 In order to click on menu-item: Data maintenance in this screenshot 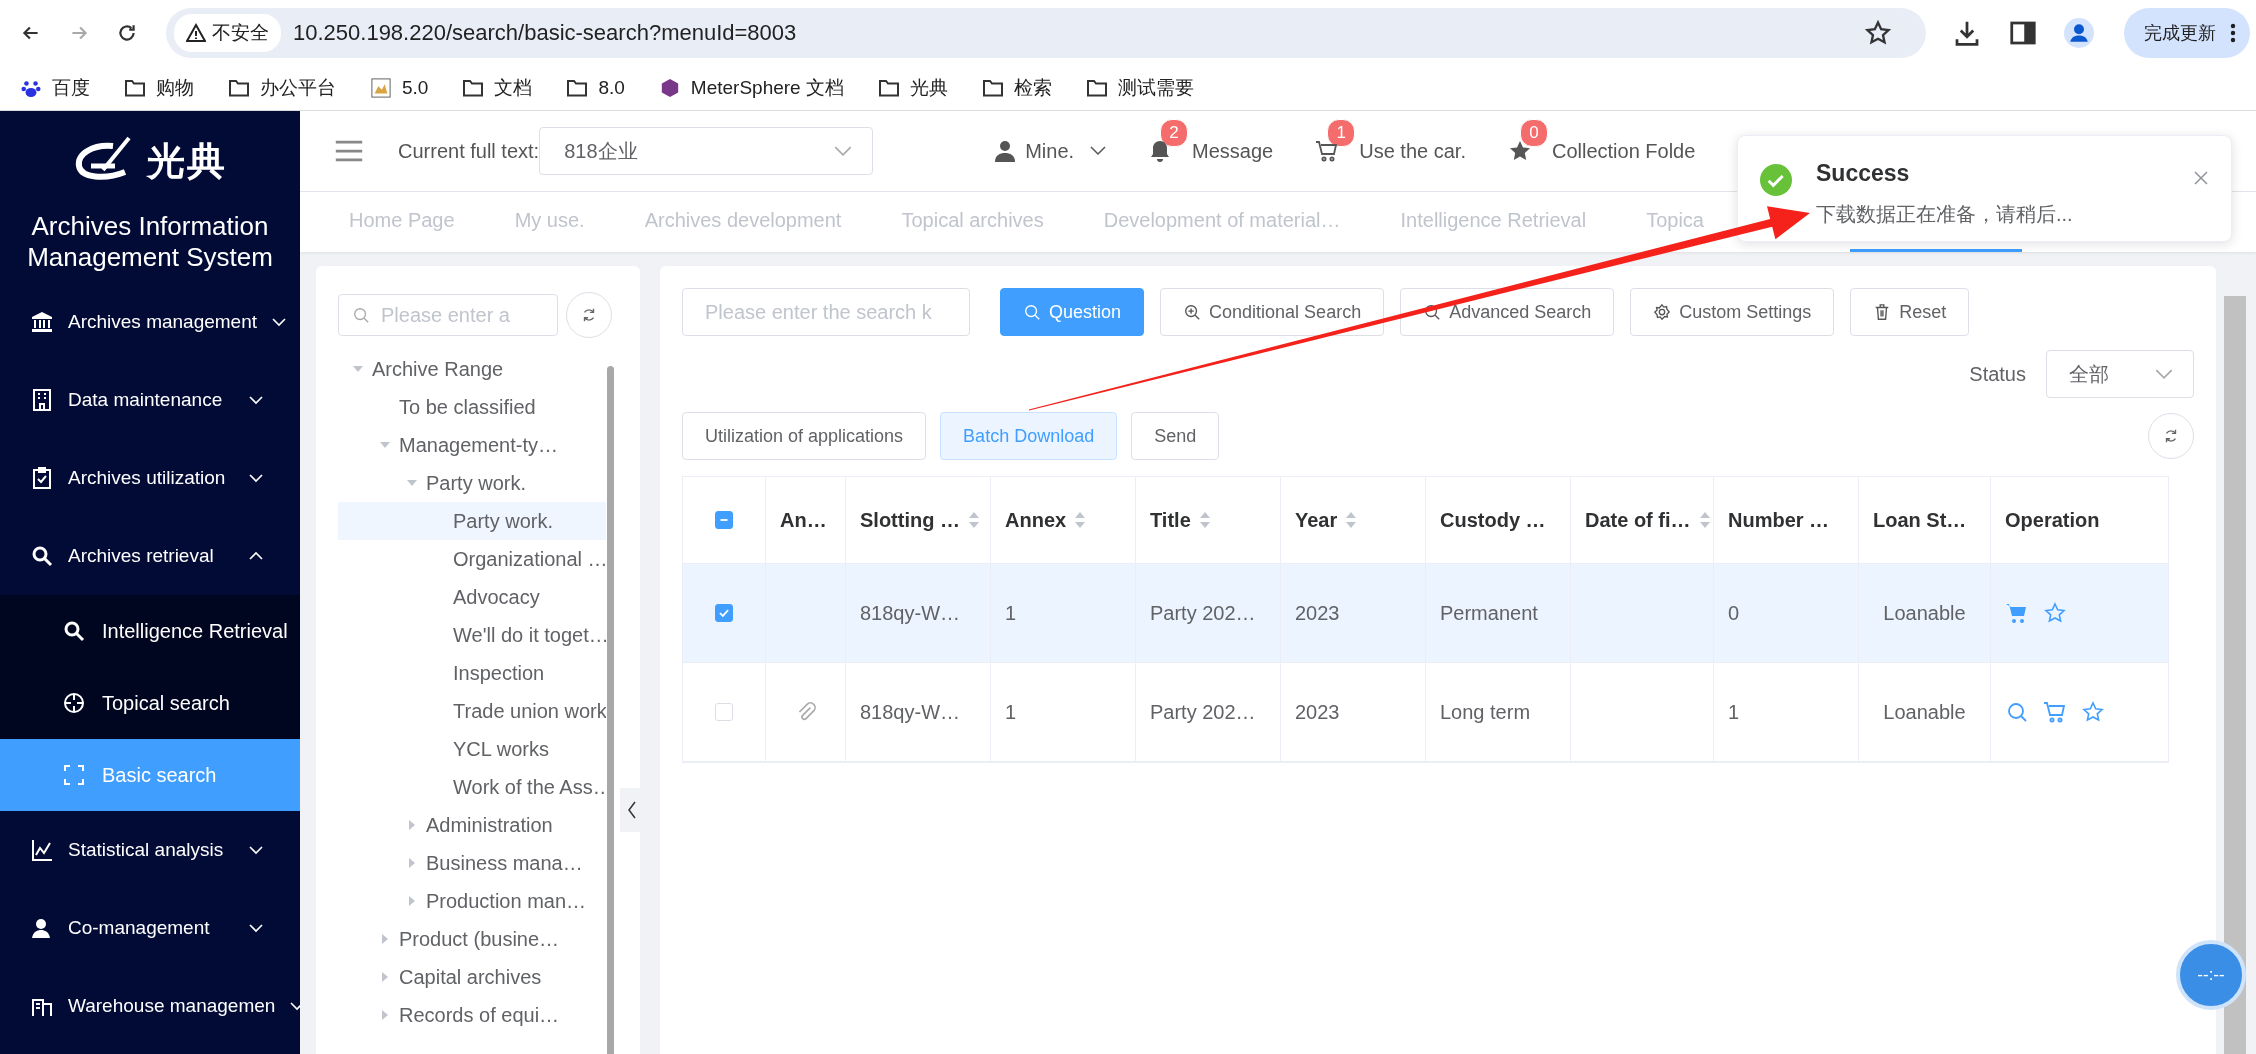, I will do `click(150, 400)`.